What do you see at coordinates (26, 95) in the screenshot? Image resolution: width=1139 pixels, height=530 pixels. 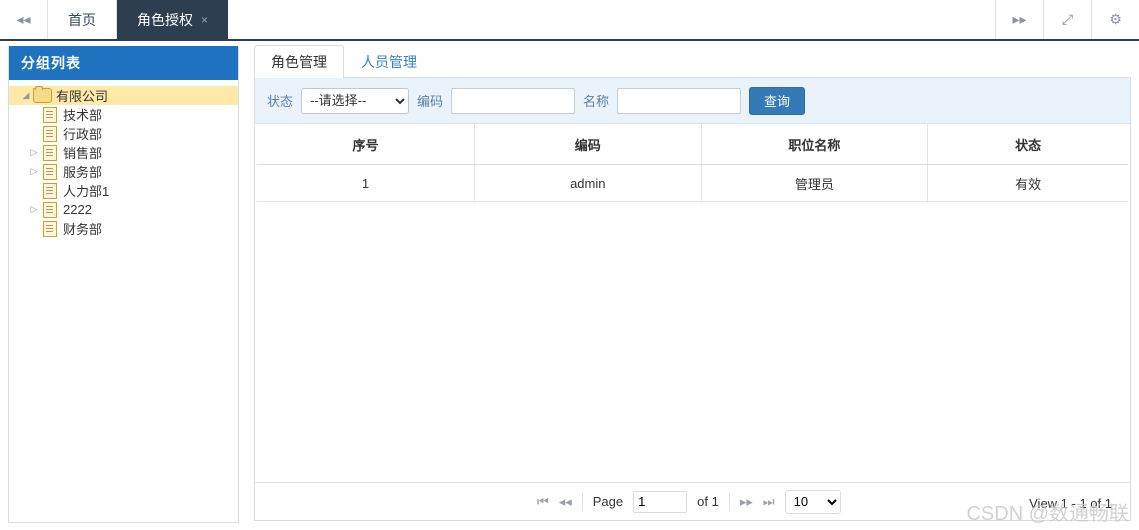 I see `expand-triangle-icon: ◢` at bounding box center [26, 95].